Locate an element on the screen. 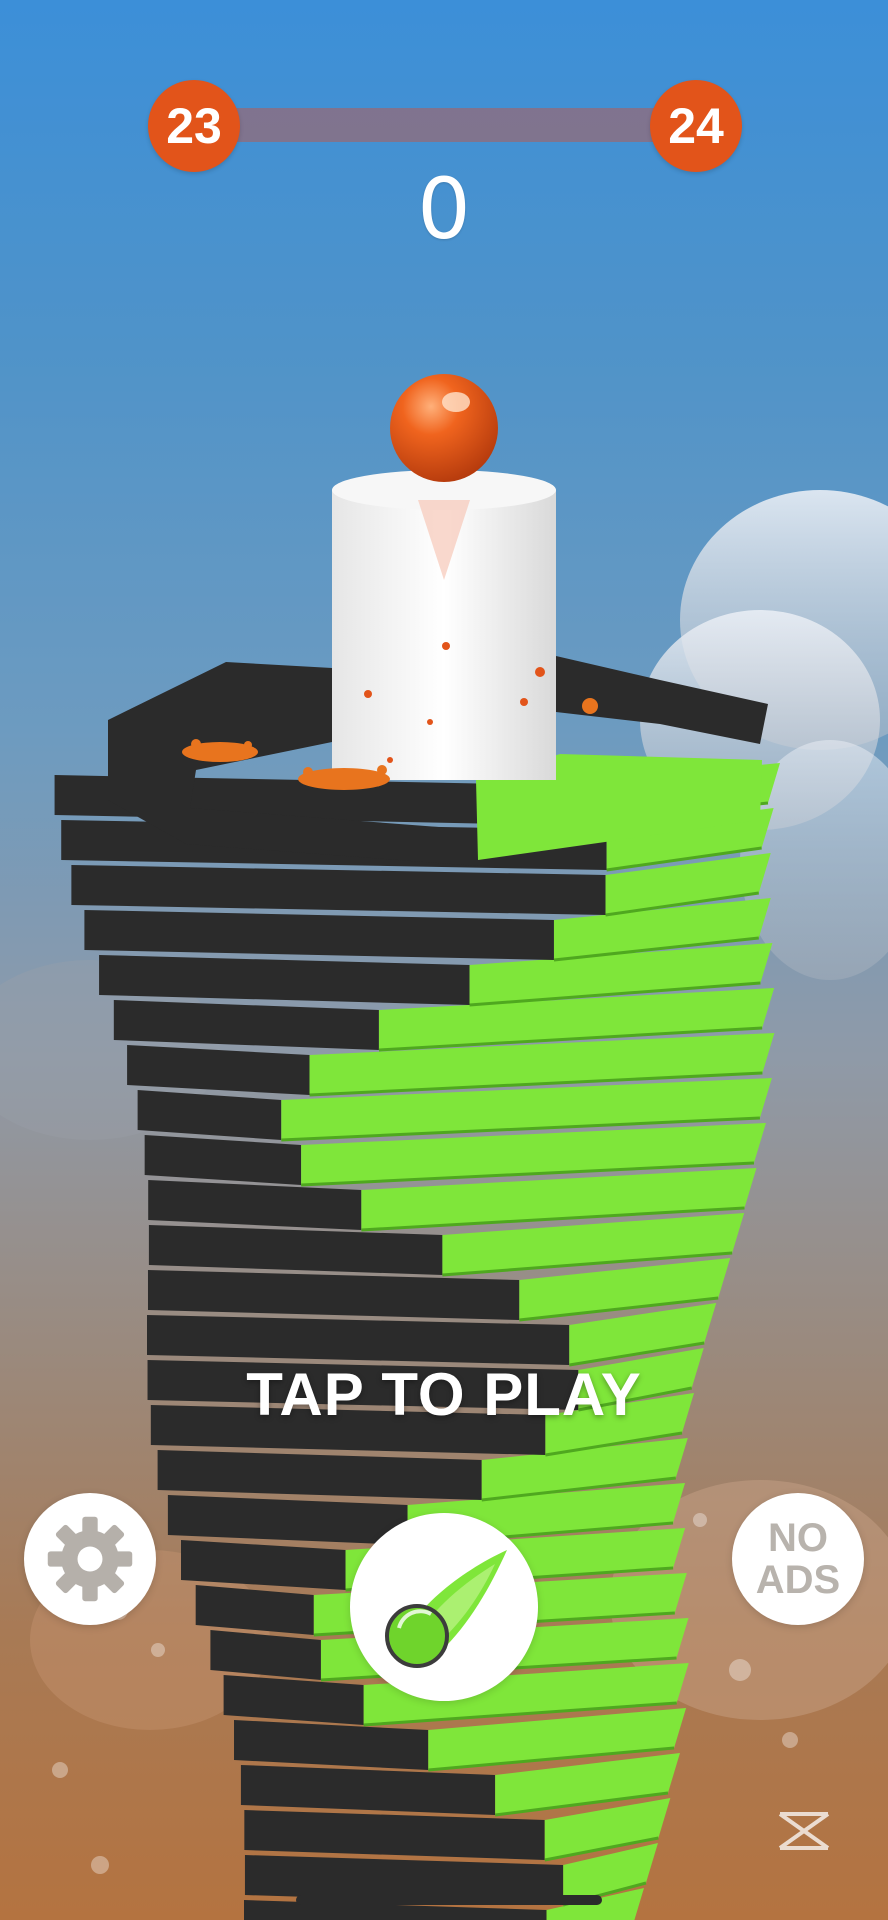 This screenshot has width=888, height=1920. gear-icon is located at coordinates (90, 1559).